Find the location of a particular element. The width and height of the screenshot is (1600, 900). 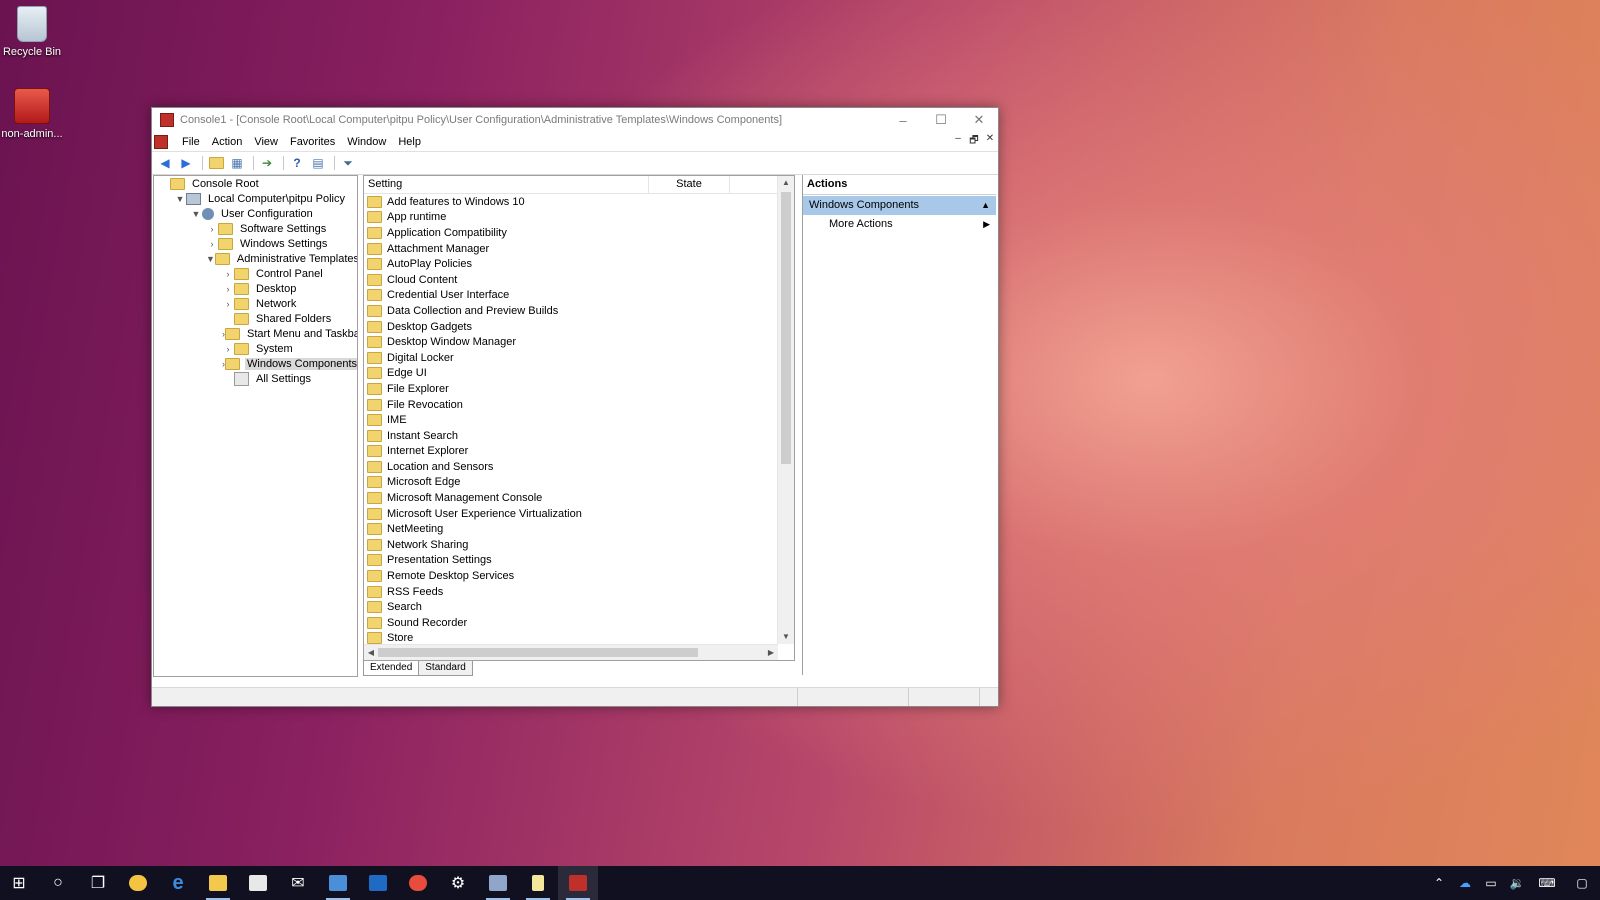

mdi-close-button: ✕ is located at coordinates (990, 138).